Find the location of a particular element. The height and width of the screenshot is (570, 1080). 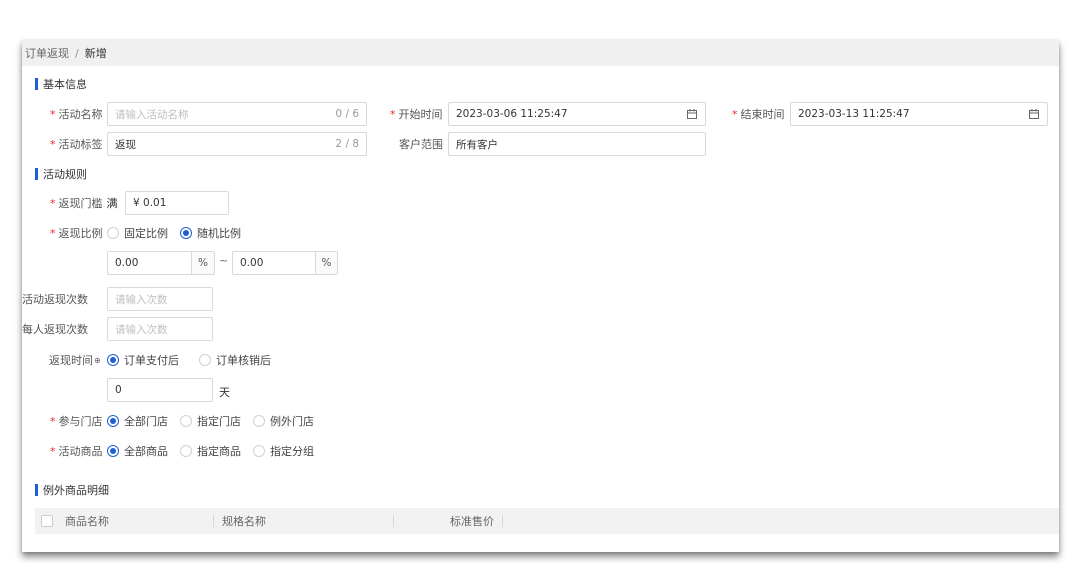

activity-times-input: 请输入次数 is located at coordinates (160, 299).